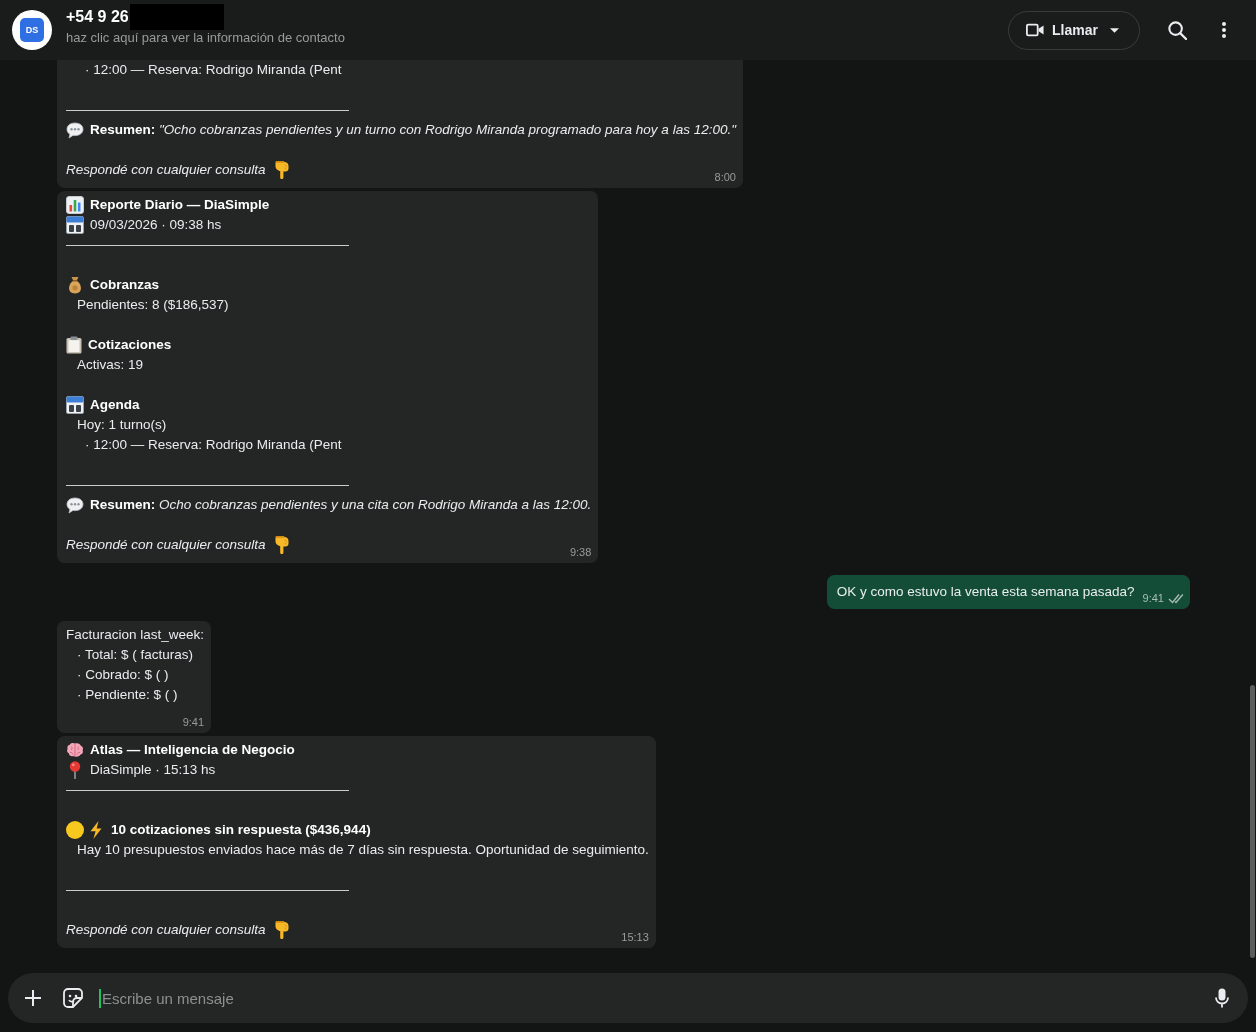 This screenshot has width=1256, height=1032. I want to click on plus-icon, so click(33, 998).